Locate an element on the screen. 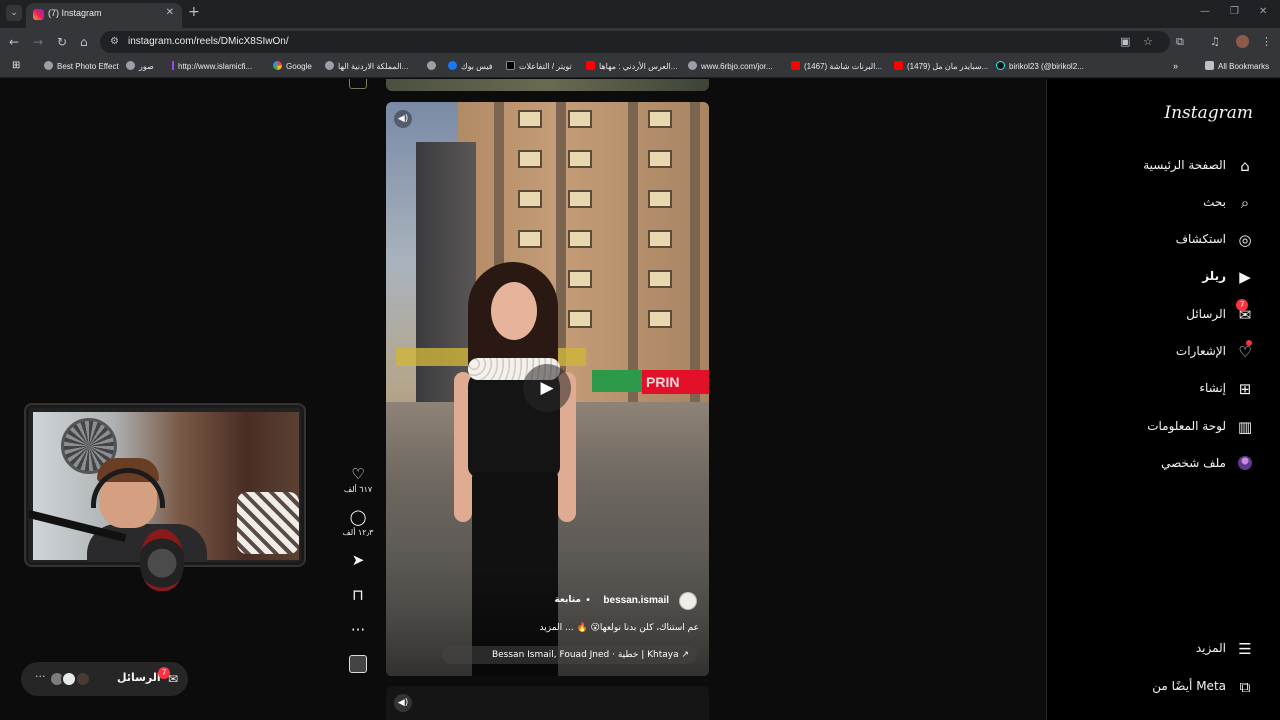 The image size is (1280, 720). instagram-logo: Instagram is located at coordinates (1208, 113).